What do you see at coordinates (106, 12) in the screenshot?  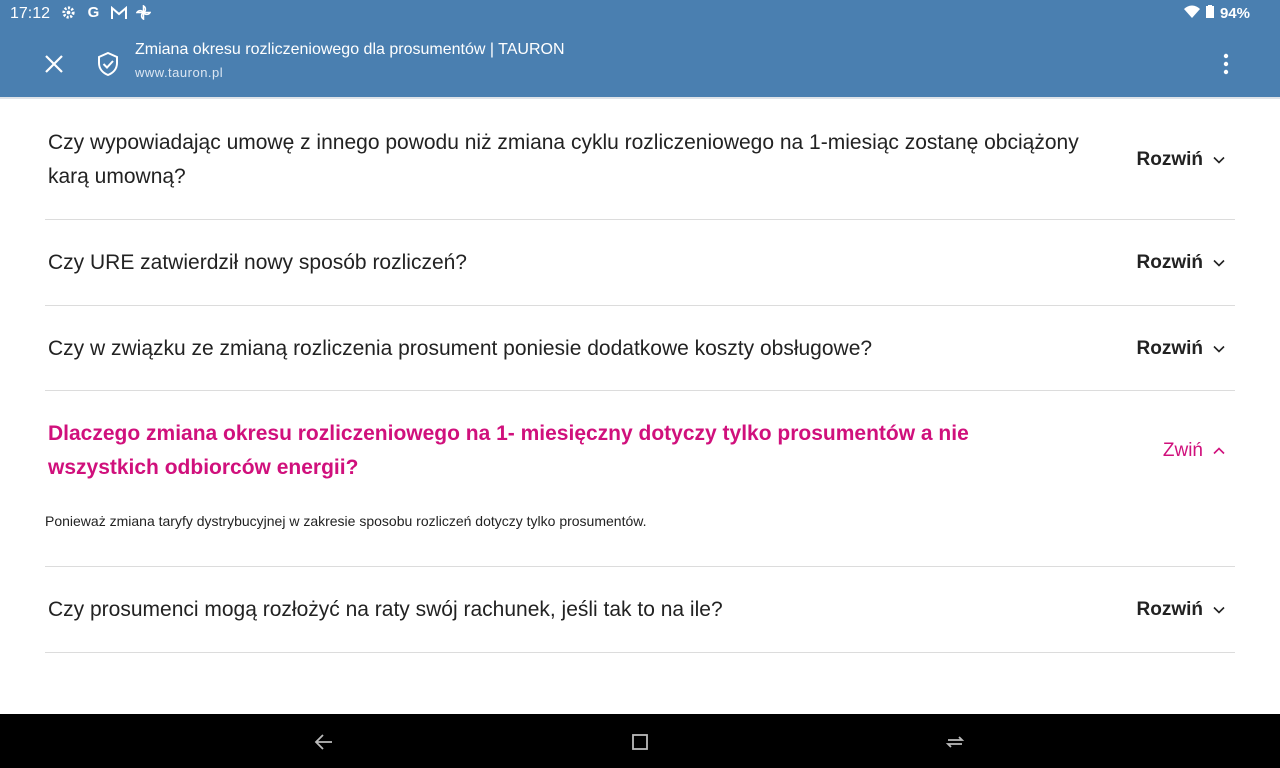 I see `status-notification-icons: G` at bounding box center [106, 12].